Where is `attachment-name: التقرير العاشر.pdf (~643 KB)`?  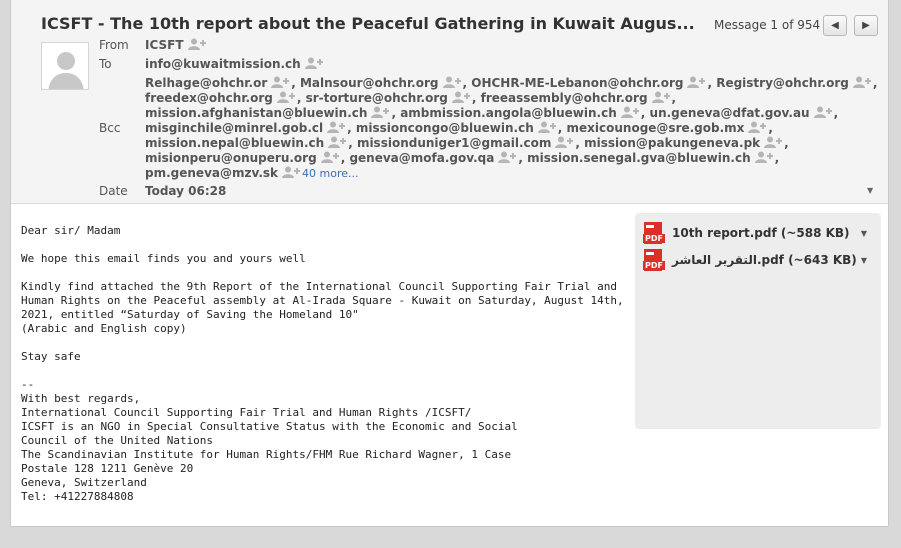
attachment-name: التقرير العاشر.pdf (~643 KB) is located at coordinates (764, 260).